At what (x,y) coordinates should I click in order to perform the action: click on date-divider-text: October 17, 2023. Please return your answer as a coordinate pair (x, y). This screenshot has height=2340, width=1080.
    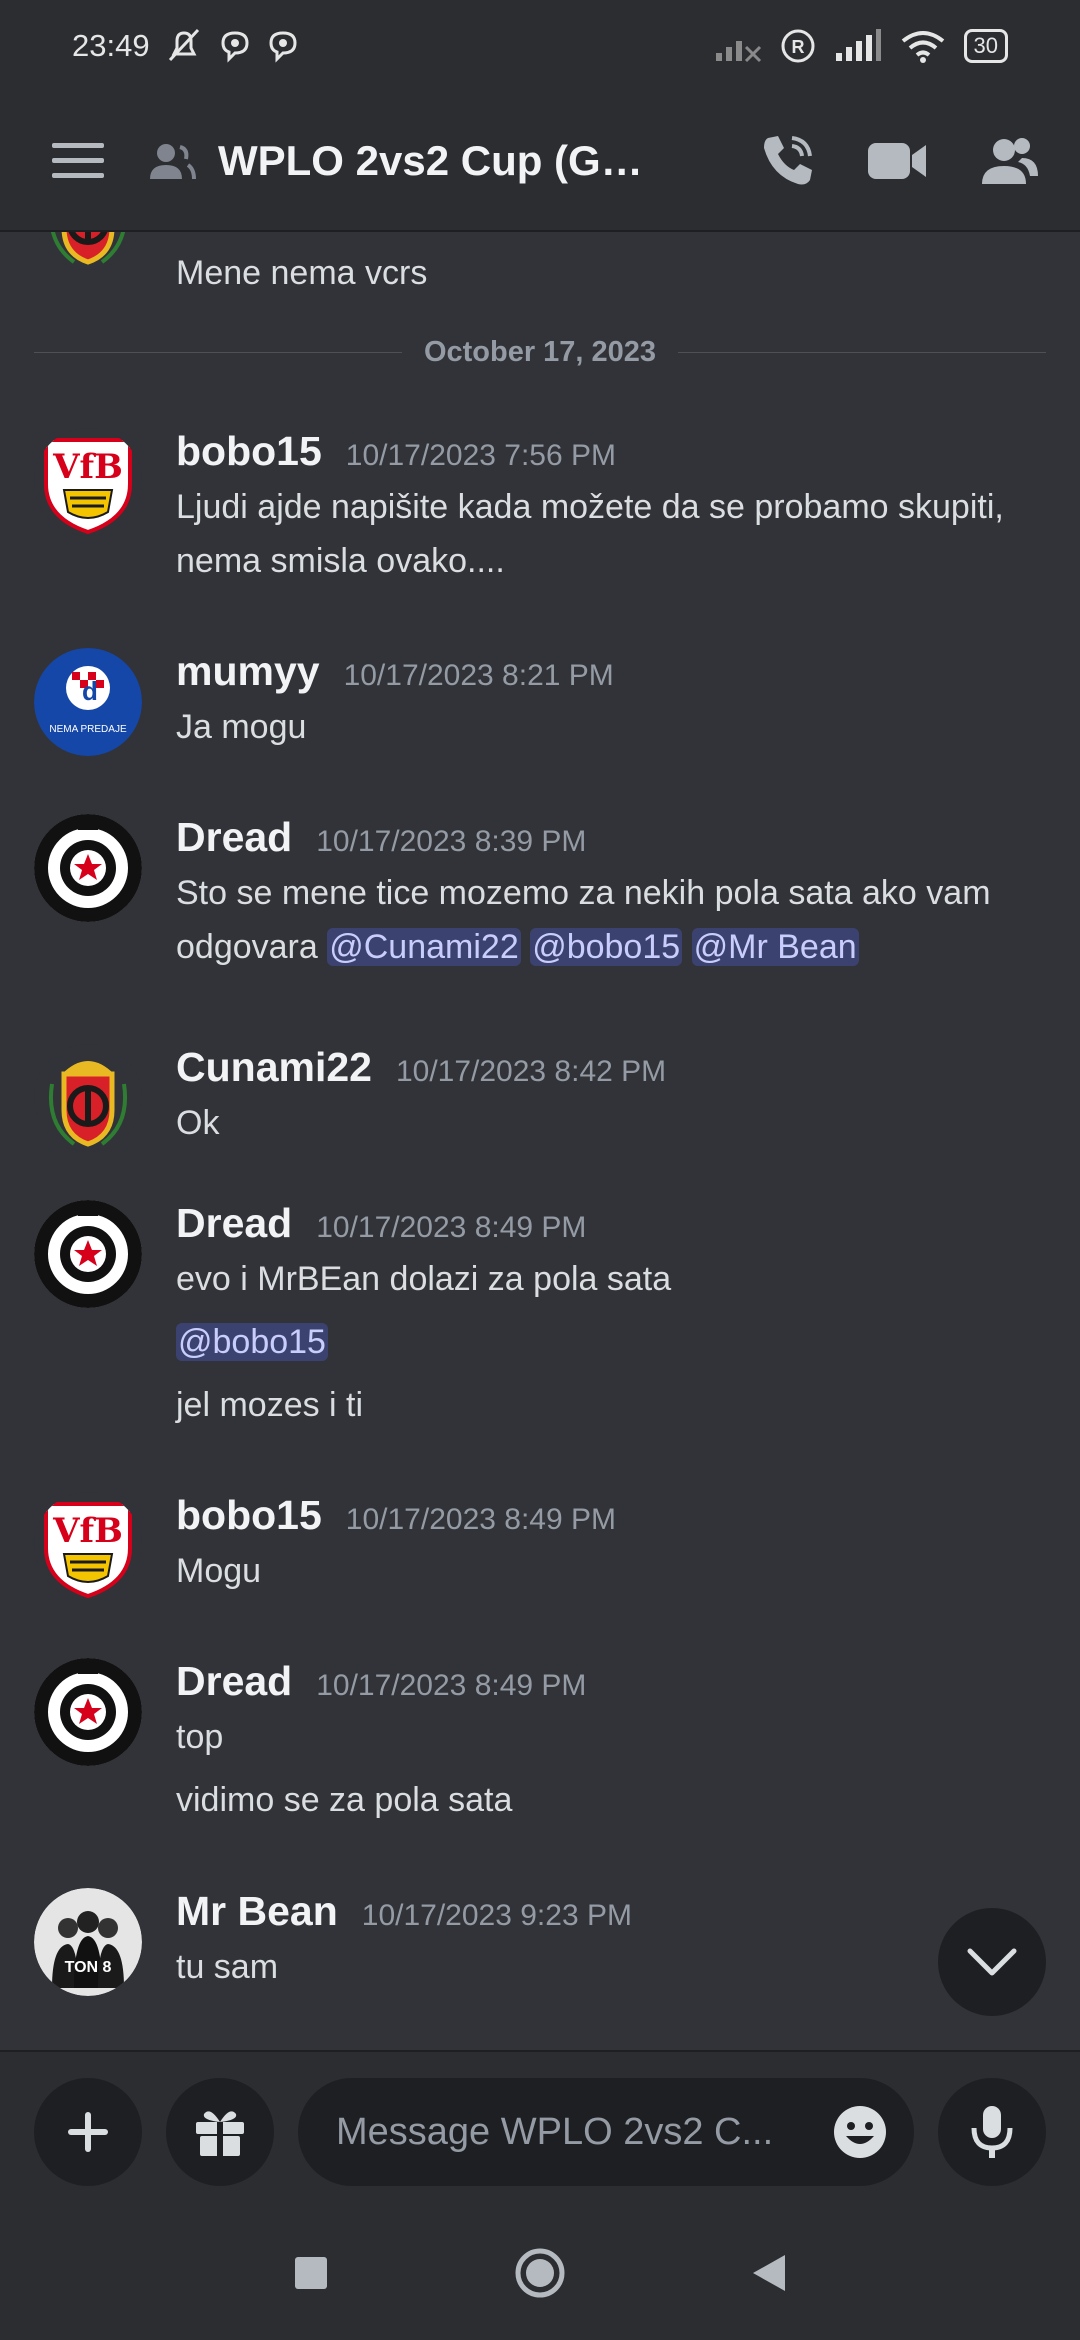
    Looking at the image, I should click on (540, 351).